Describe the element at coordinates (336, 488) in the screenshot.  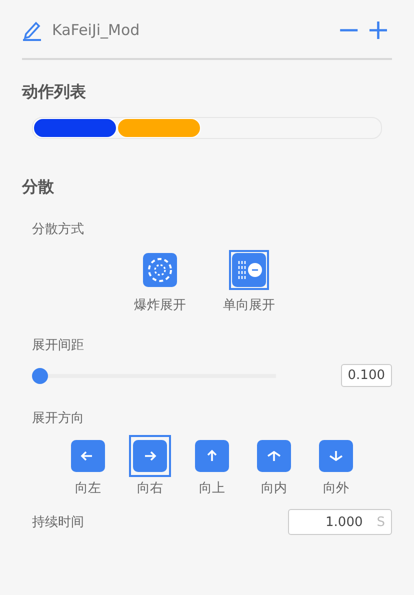
I see `option-label: 向外` at that location.